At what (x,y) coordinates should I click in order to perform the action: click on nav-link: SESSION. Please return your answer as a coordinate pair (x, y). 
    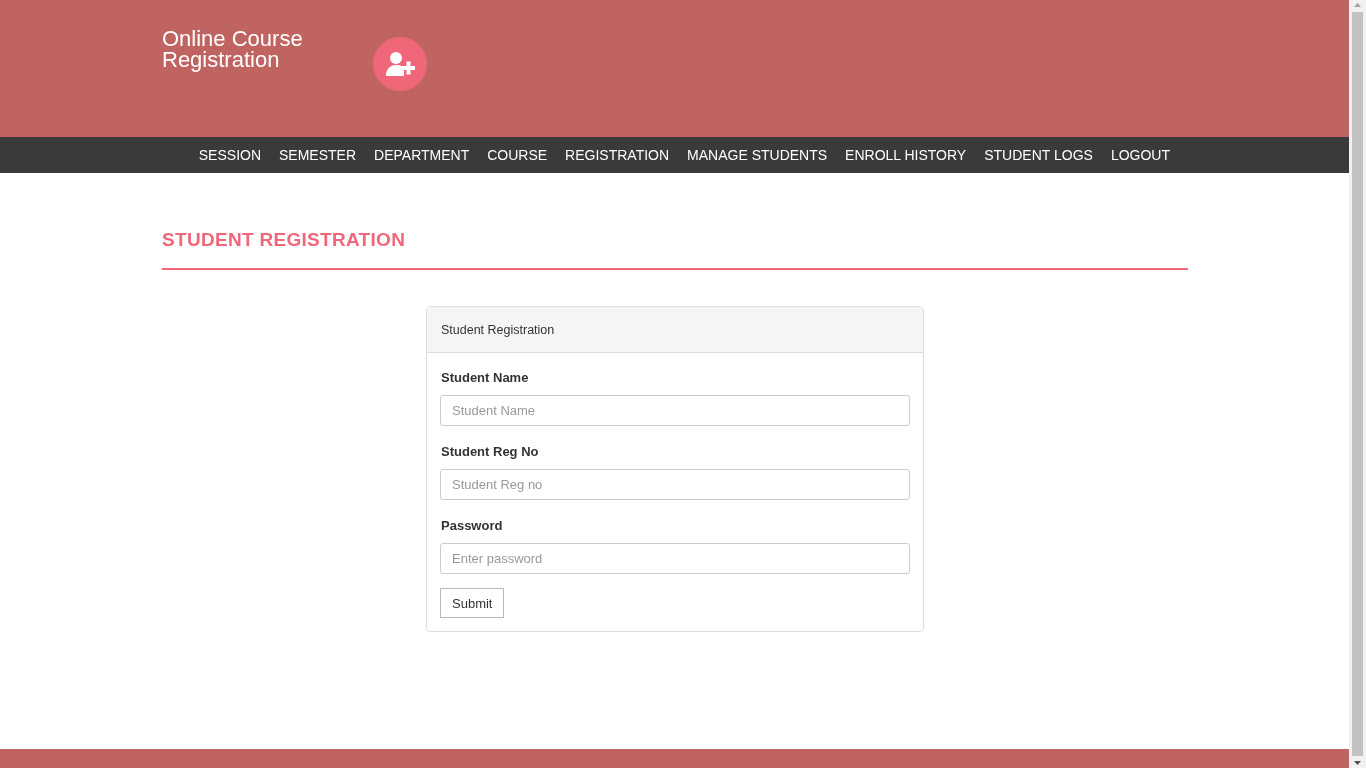
    Looking at the image, I should click on (230, 155).